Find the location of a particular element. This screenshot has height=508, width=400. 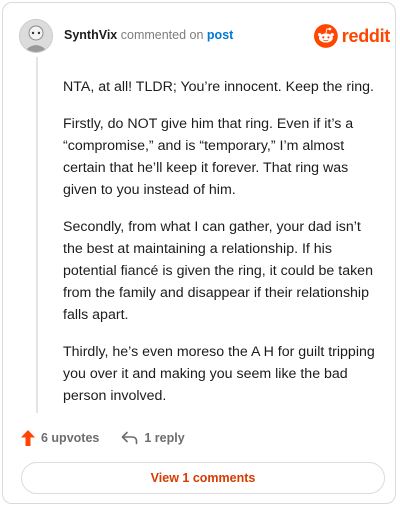

thread-line is located at coordinates (37, 235).